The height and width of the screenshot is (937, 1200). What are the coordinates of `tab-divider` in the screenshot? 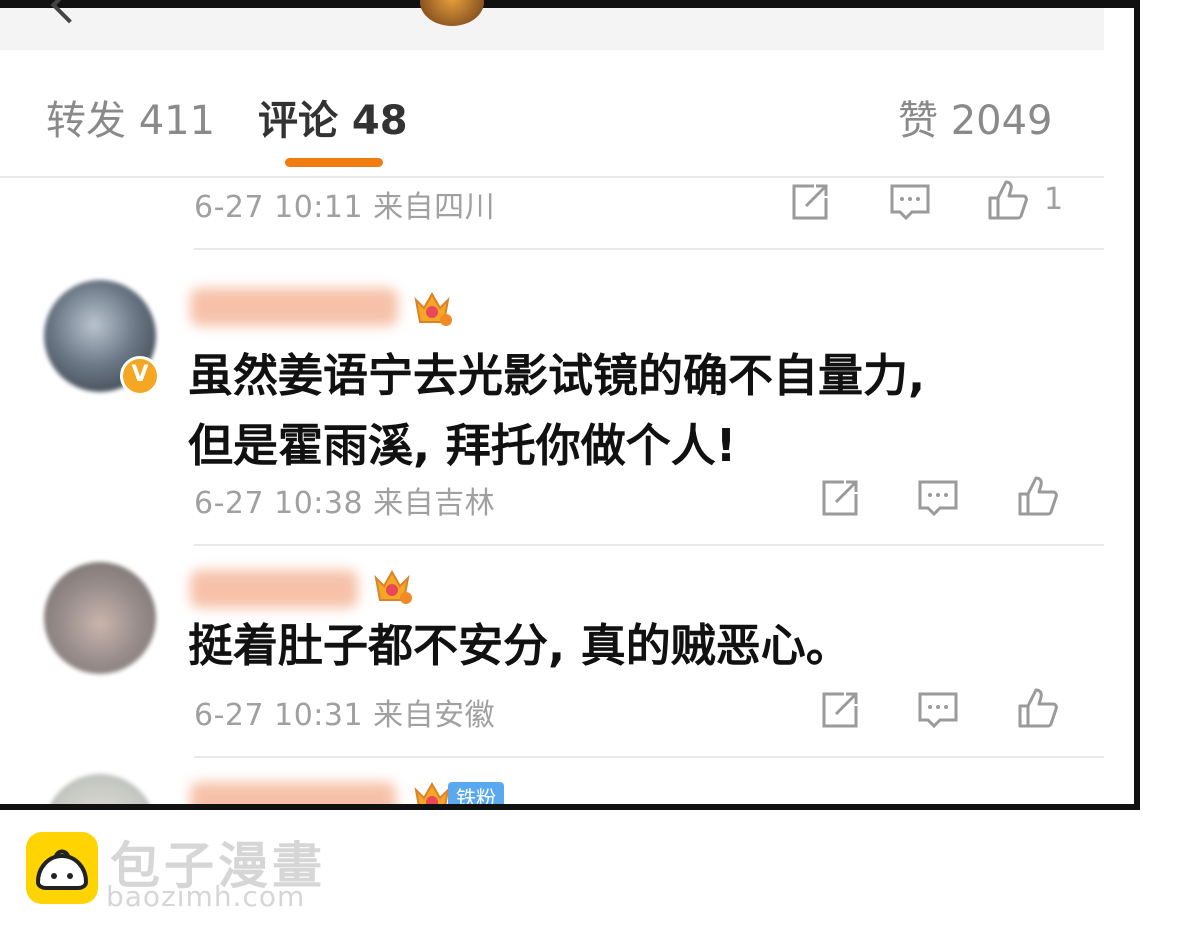 It's located at (552, 177).